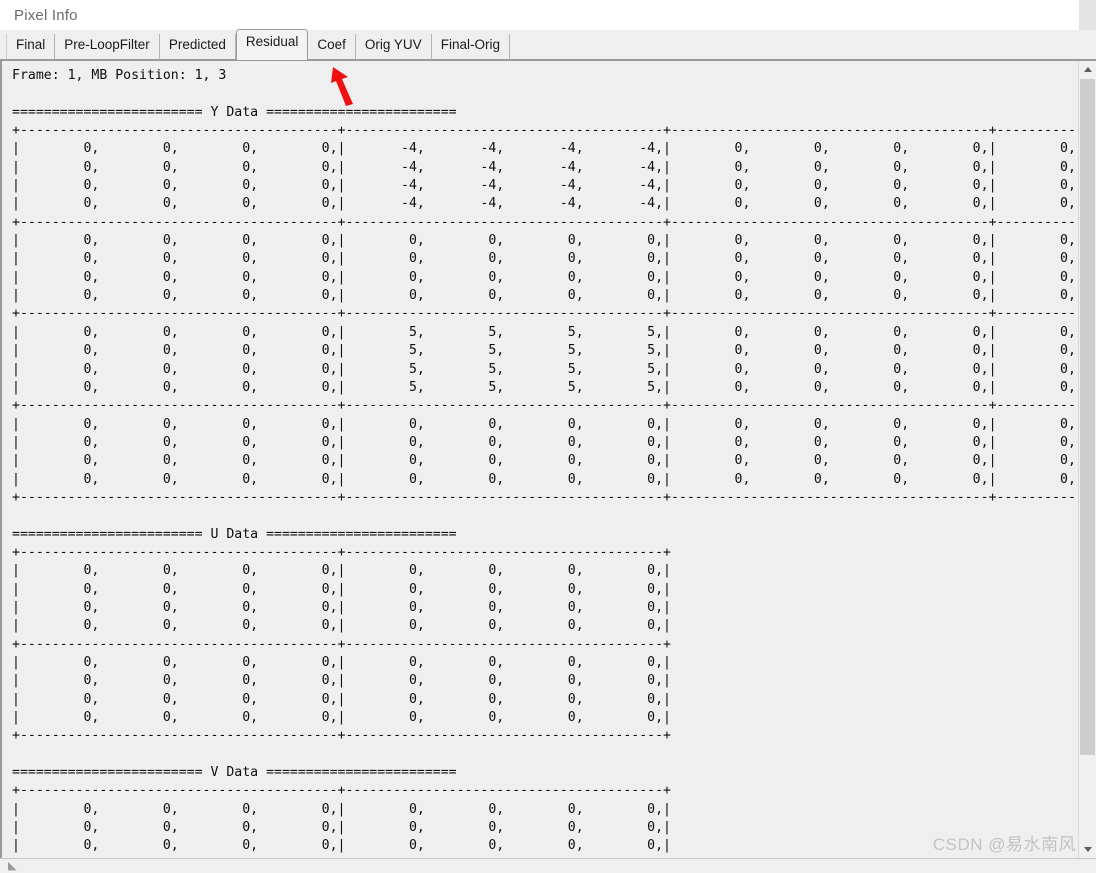 The image size is (1096, 873). What do you see at coordinates (548, 15) in the screenshot?
I see `window-titlebar: Pixel Info` at bounding box center [548, 15].